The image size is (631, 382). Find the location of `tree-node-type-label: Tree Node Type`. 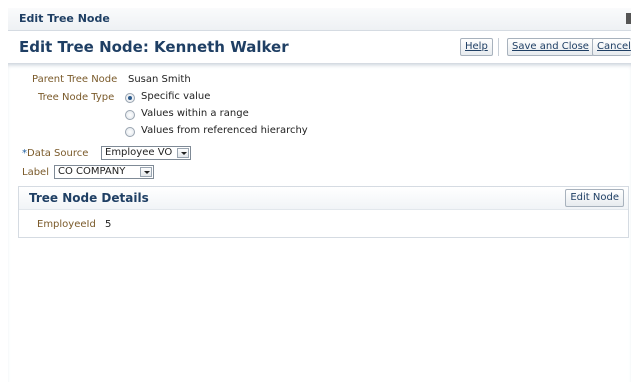

tree-node-type-label: Tree Node Type is located at coordinates (76, 97).